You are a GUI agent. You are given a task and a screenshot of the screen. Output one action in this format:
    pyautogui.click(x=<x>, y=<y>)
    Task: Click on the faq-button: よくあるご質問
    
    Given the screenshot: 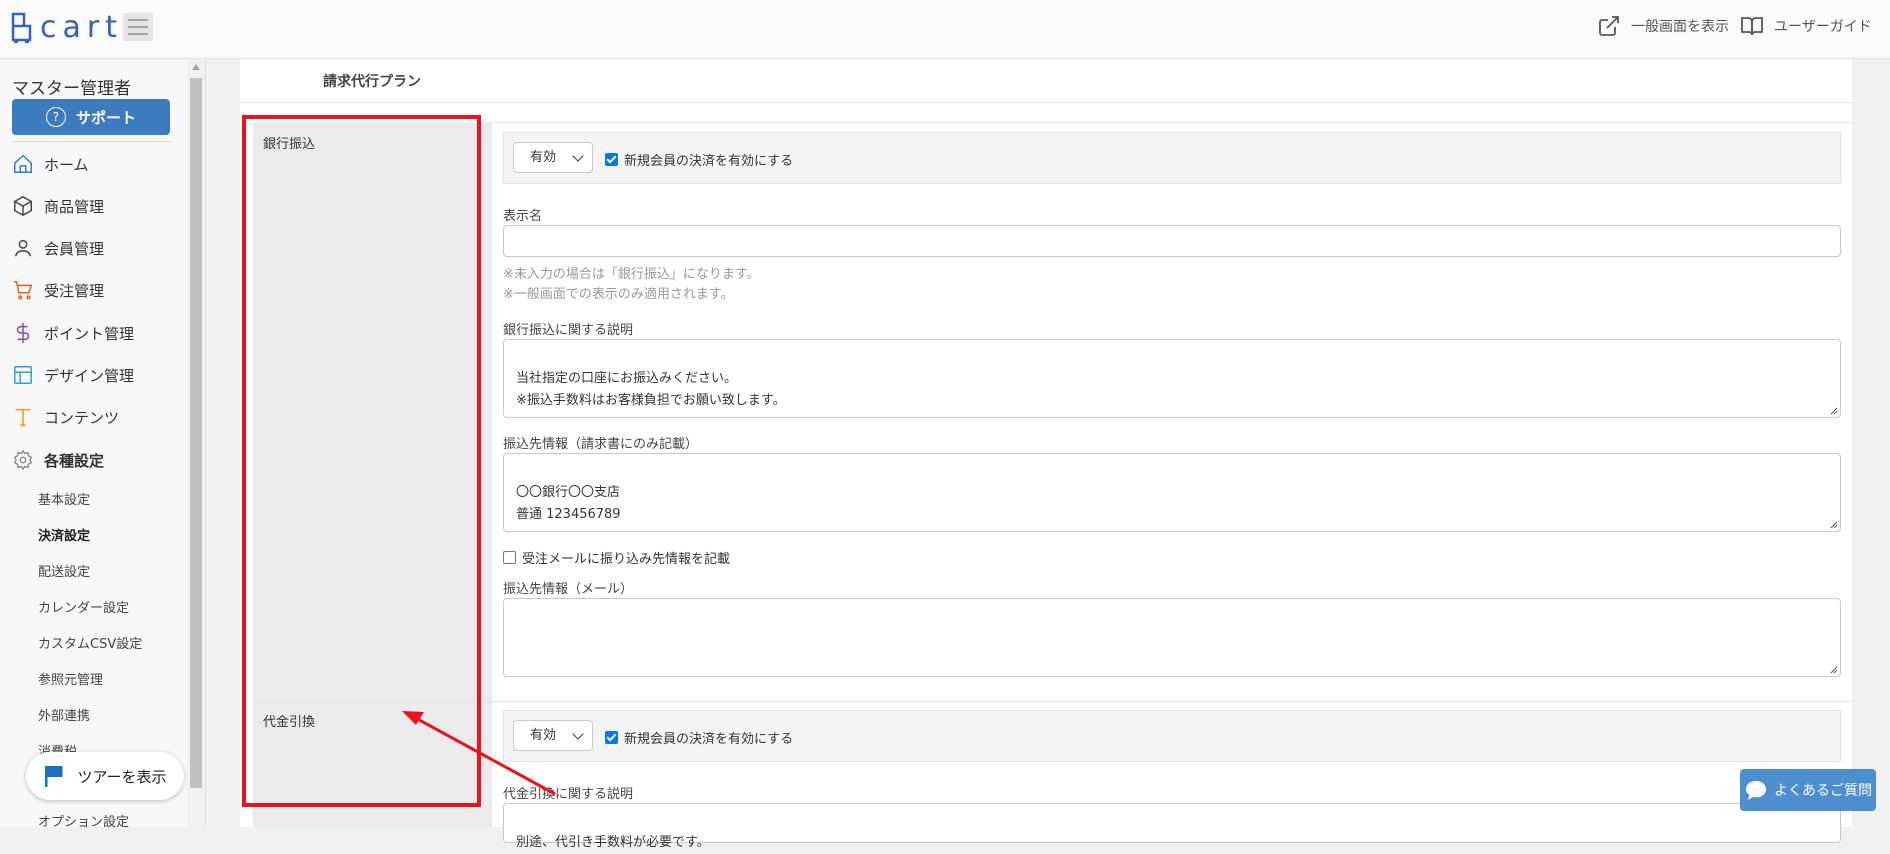 What is the action you would take?
    pyautogui.click(x=1808, y=790)
    